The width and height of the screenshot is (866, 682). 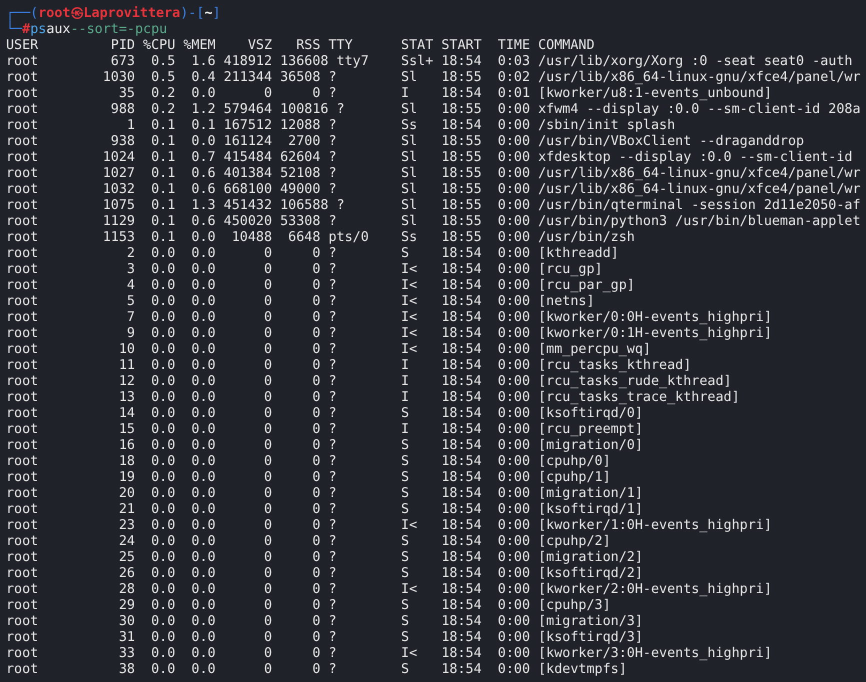 What do you see at coordinates (22, 14) in the screenshot?
I see `prompt-frame: ┌──(` at bounding box center [22, 14].